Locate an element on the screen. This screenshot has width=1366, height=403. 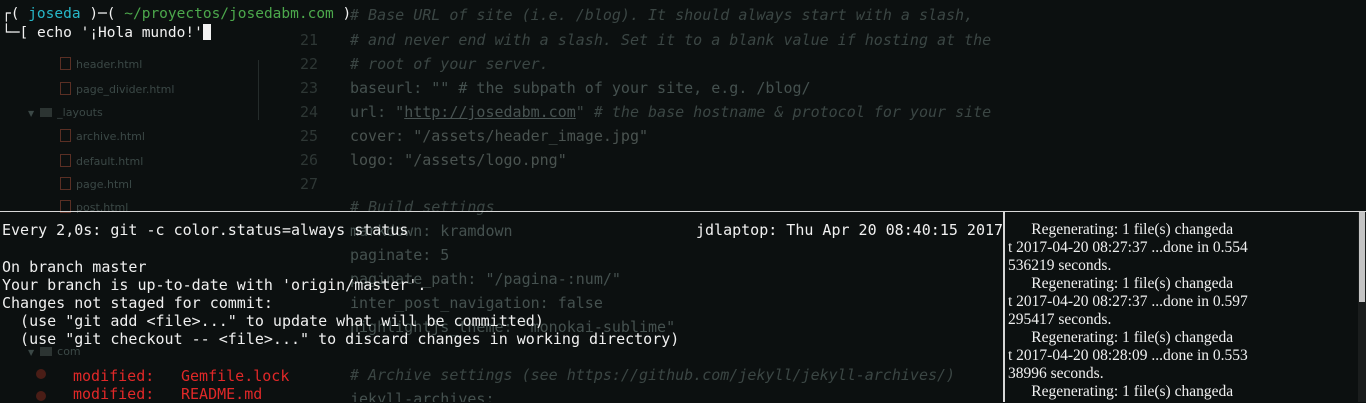
watch-header-host-time: jdlaptop: Thu Apr 20 08:40:15 2017 is located at coordinates (850, 230).